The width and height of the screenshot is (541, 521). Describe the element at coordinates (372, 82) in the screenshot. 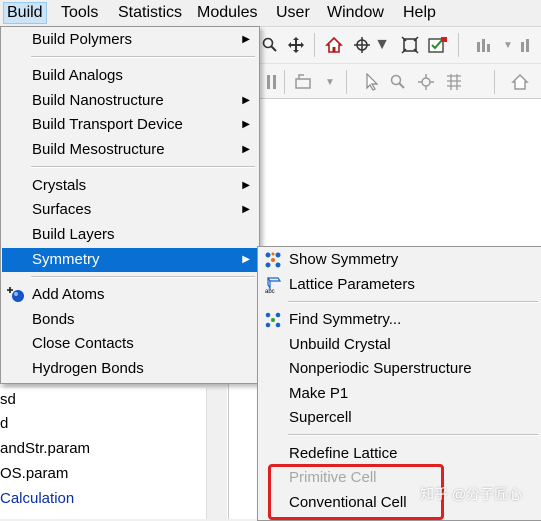

I see `pointer-icon` at that location.